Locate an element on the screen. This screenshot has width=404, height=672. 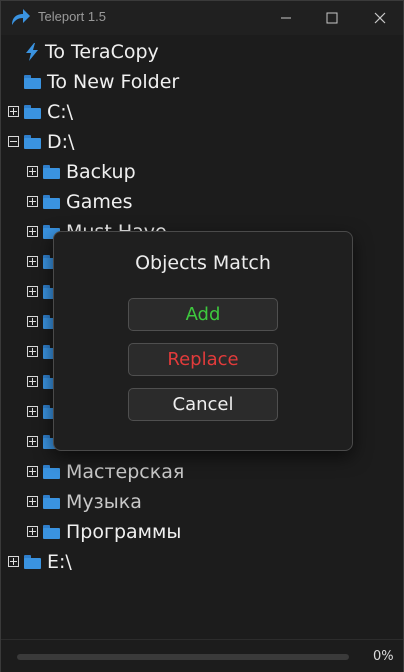
tree-item-label: E:\ is located at coordinates (59, 562).